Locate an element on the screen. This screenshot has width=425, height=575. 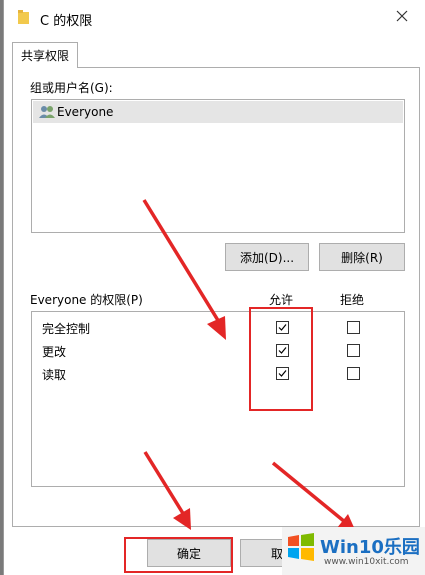
remove-button-label: 删除(R) is located at coordinates (362, 257).